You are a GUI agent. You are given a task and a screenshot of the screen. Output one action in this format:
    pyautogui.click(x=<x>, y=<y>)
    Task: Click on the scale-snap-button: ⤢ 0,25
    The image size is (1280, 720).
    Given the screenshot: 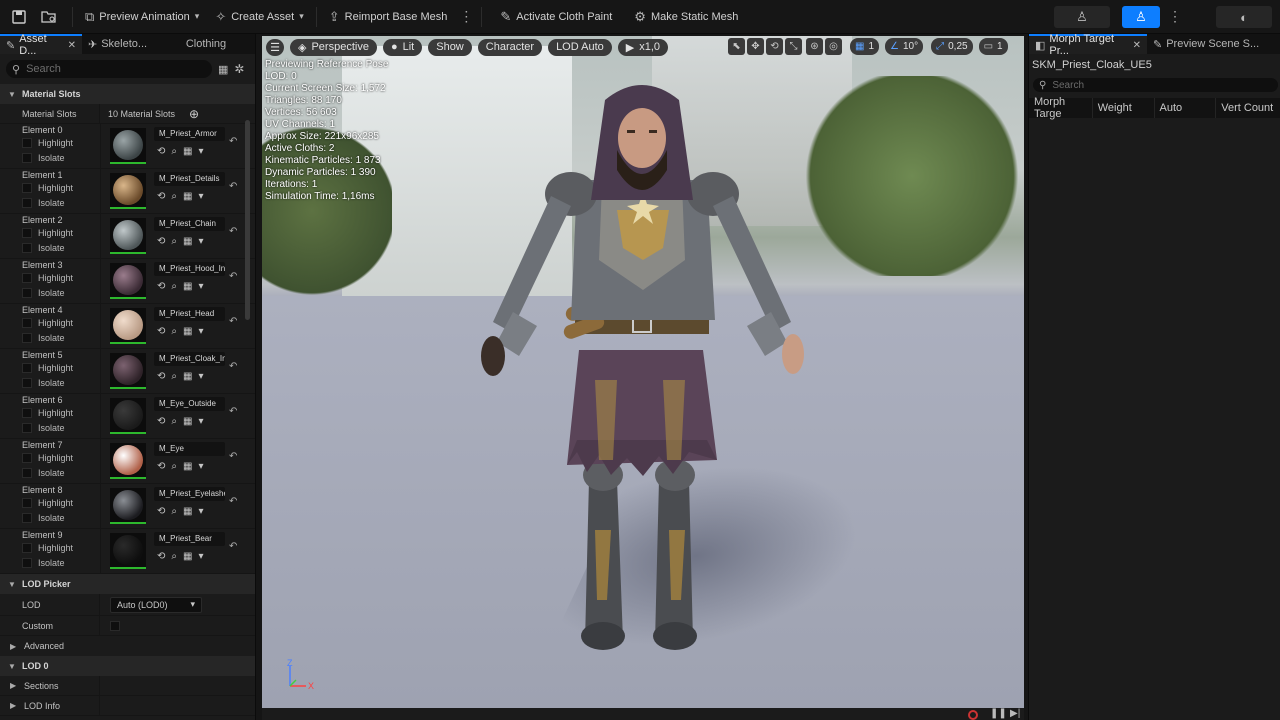 What is the action you would take?
    pyautogui.click(x=952, y=46)
    